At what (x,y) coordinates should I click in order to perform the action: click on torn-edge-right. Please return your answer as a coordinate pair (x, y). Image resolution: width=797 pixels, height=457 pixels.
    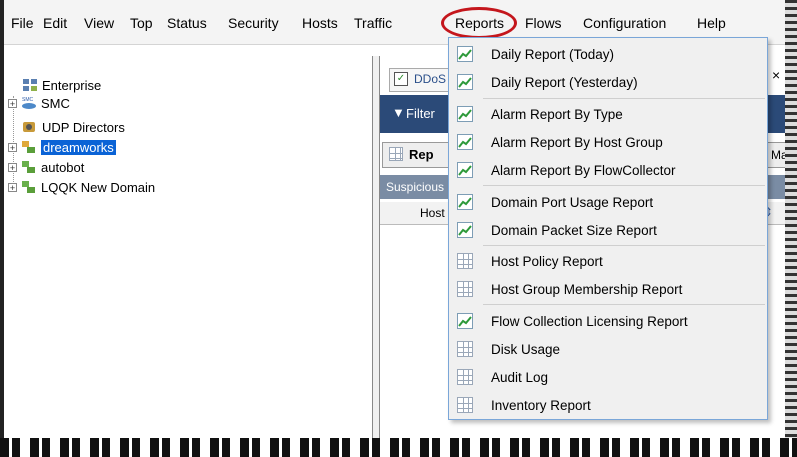
    Looking at the image, I should click on (791, 228).